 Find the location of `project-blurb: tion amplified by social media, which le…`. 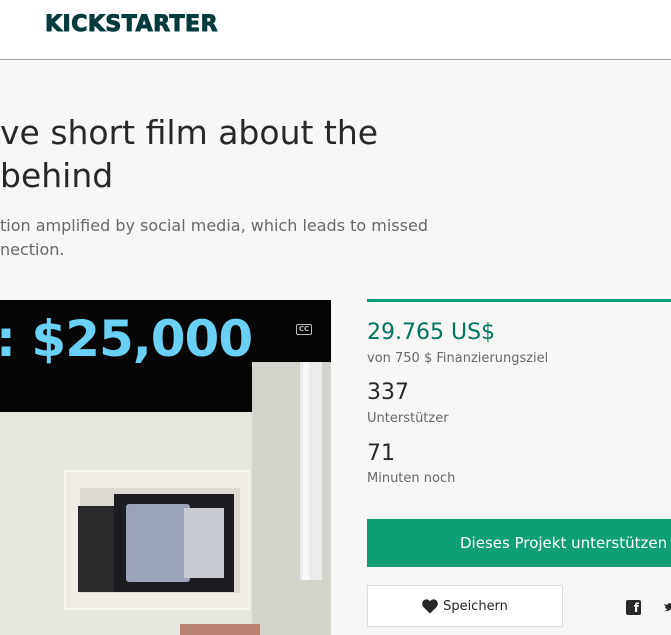

project-blurb: tion amplified by social media, which le… is located at coordinates (330, 238).